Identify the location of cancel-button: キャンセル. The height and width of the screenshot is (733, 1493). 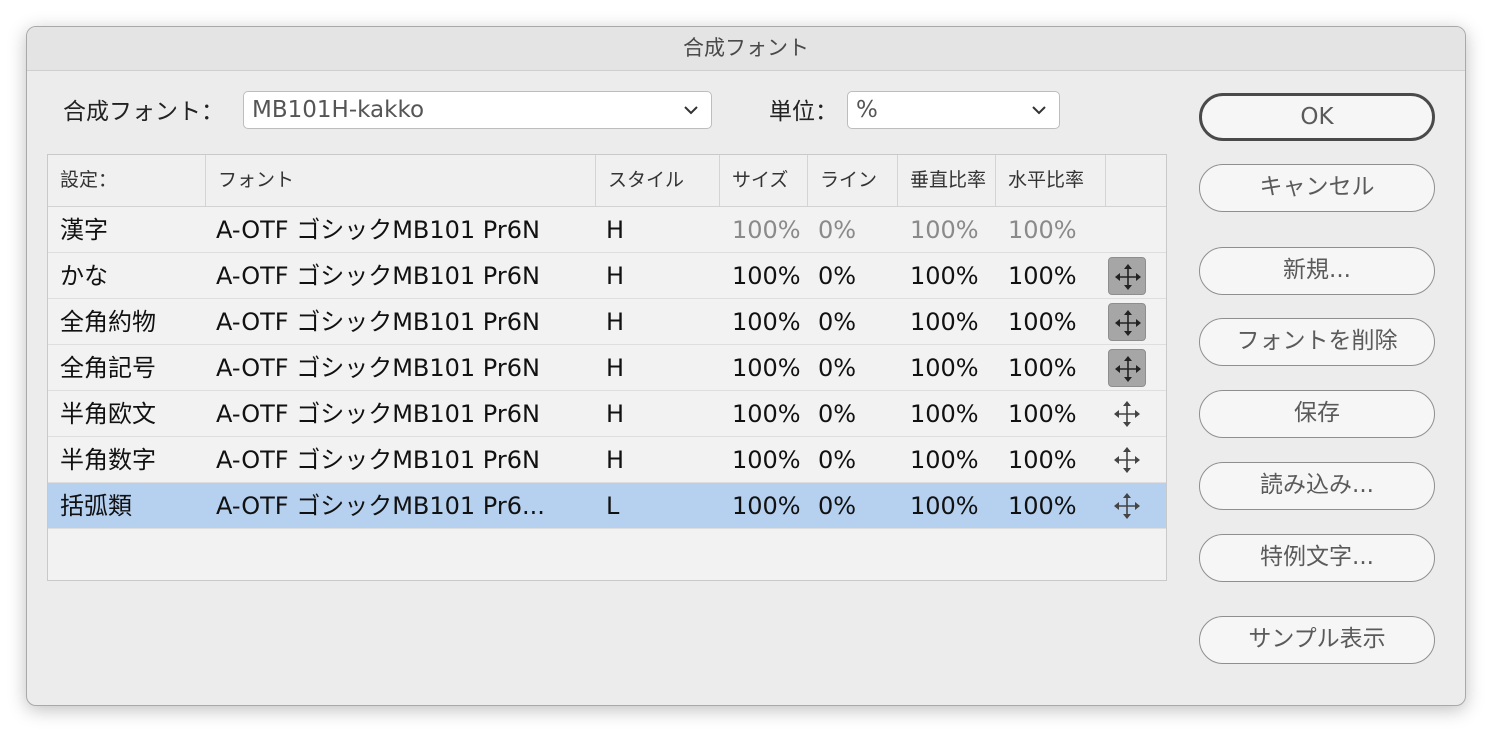
(1317, 188).